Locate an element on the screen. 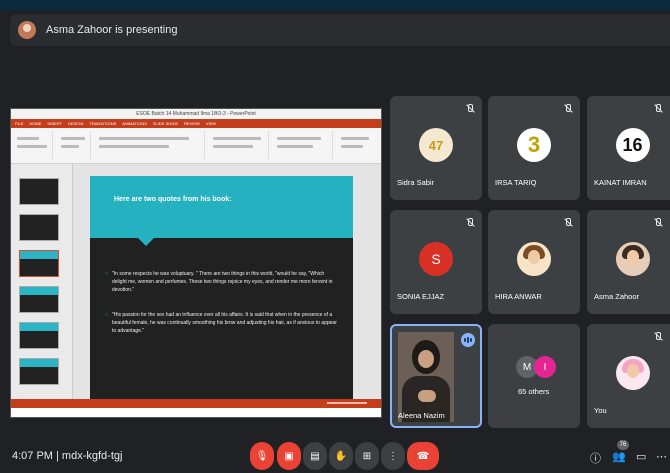 The width and height of the screenshot is (670, 473). participant-name: KAINAT IMRAN is located at coordinates (620, 182).